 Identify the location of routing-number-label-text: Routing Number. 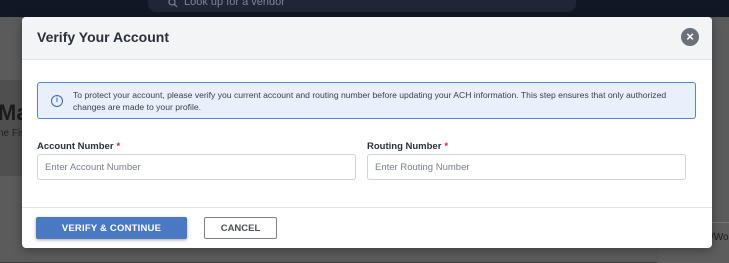
(404, 146).